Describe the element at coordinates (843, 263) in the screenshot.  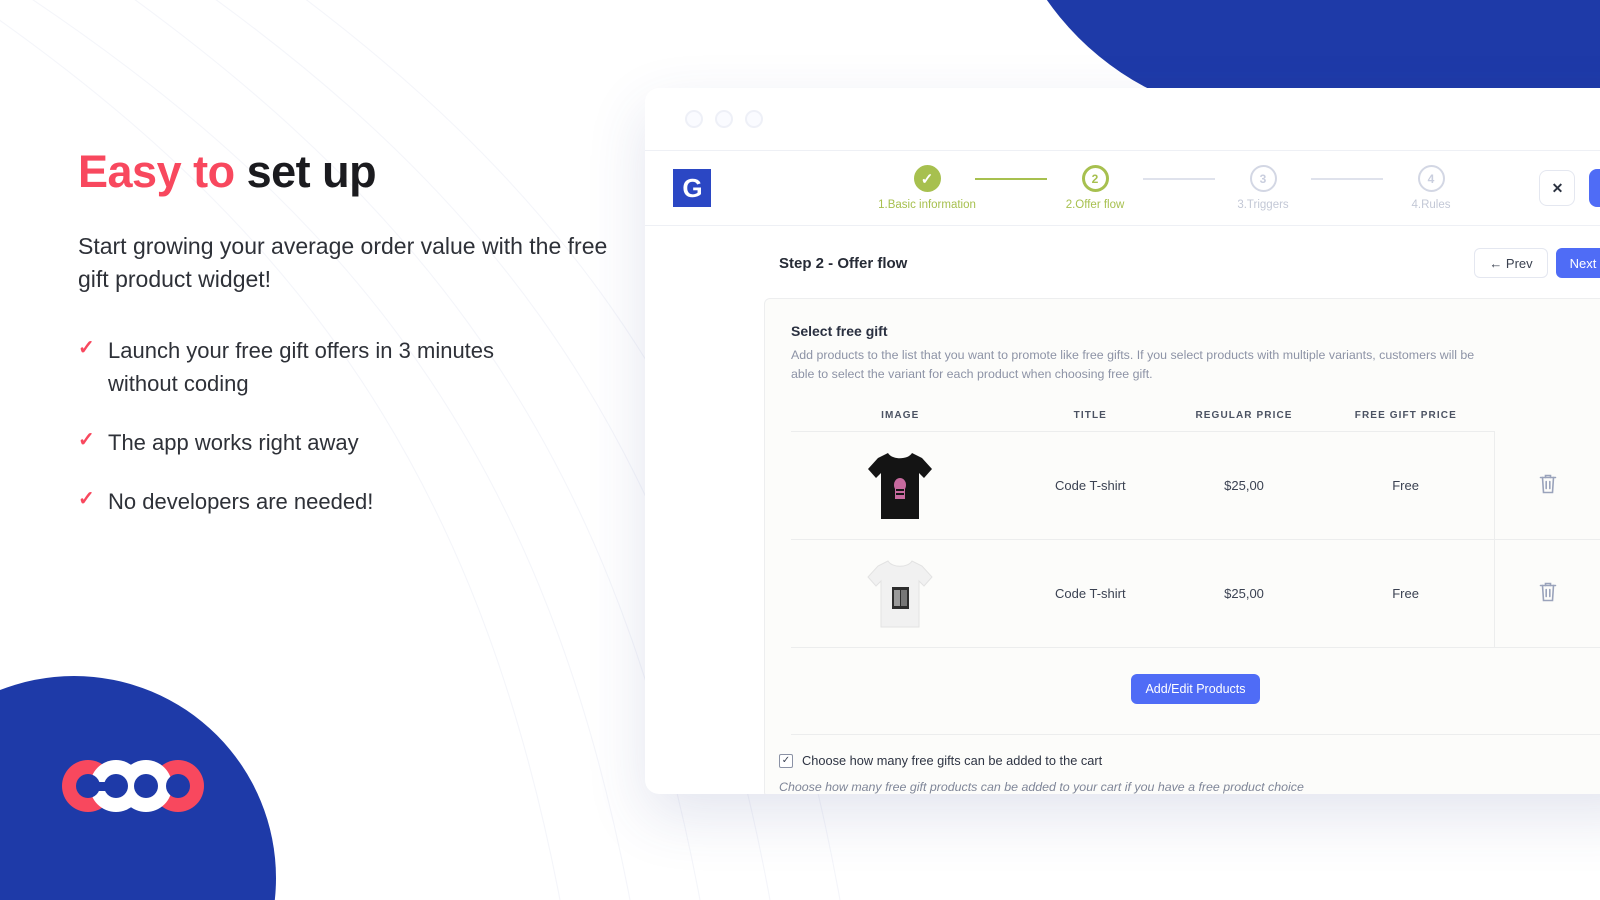
I see `step-title: Step 2 - Offer flow` at that location.